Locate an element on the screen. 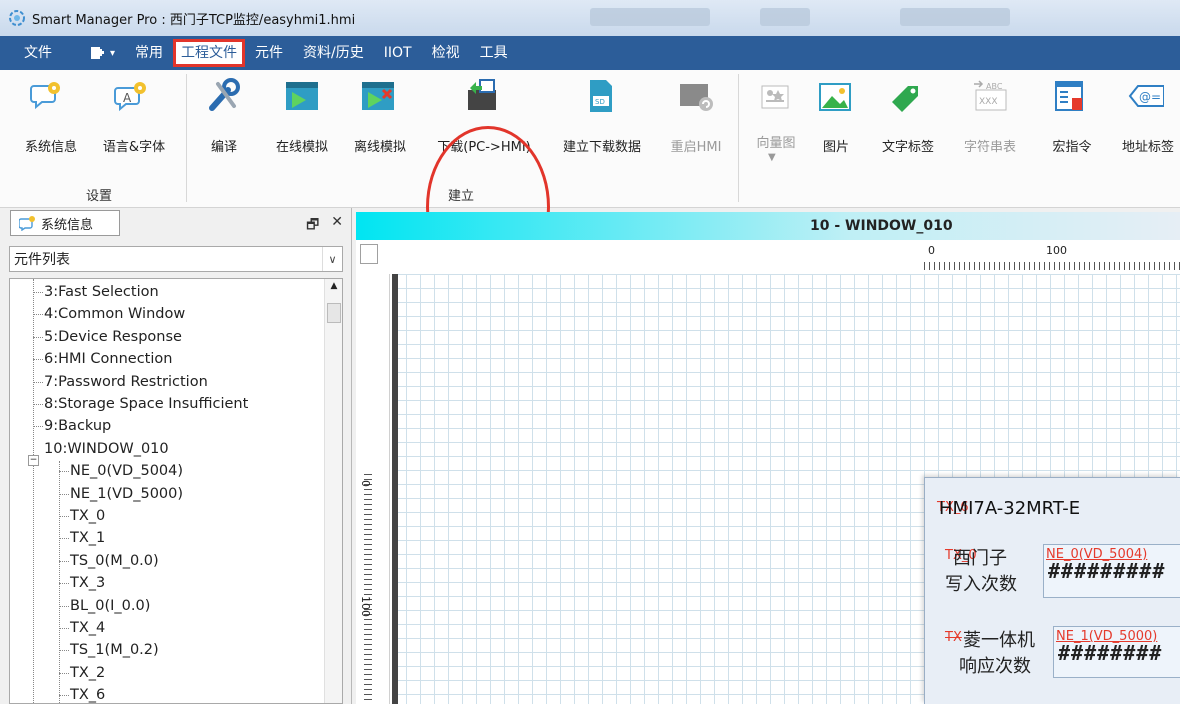 Image resolution: width=1180 pixels, height=704 pixels. tree-item-label: TX_6 is located at coordinates (88, 695).